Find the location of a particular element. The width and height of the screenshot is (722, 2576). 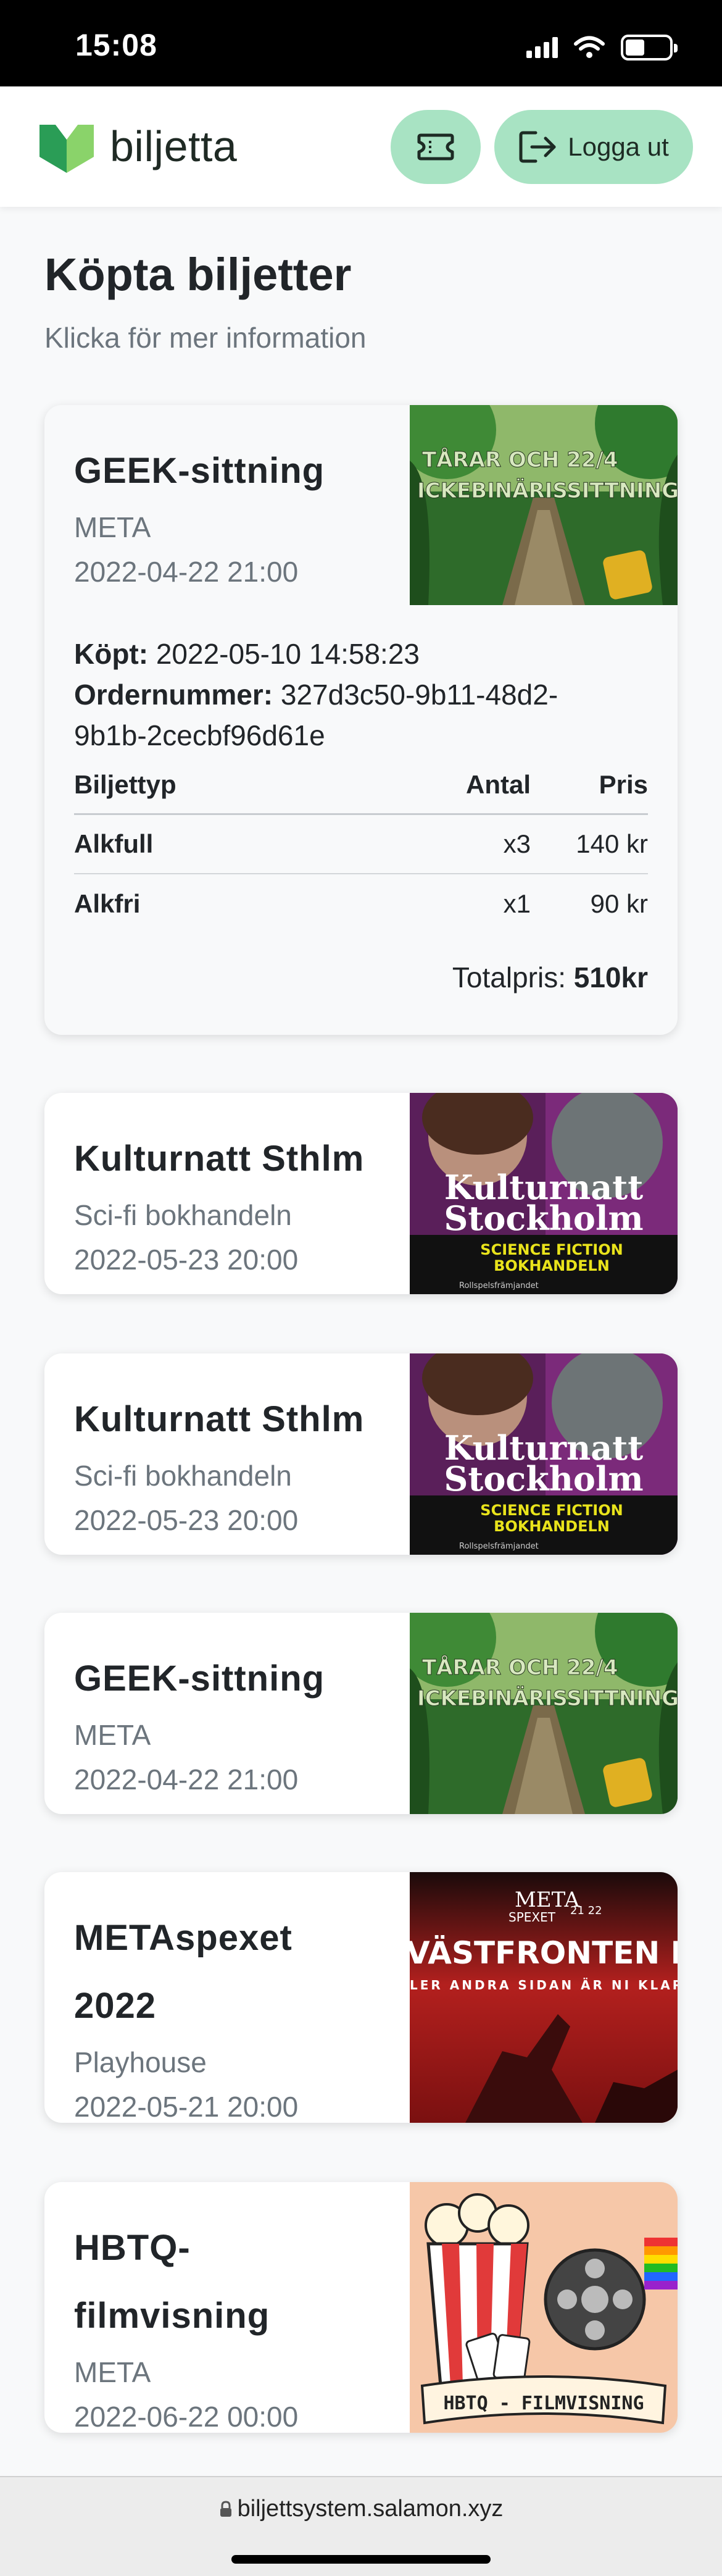

ticket-price: 90 kr is located at coordinates (619, 903).